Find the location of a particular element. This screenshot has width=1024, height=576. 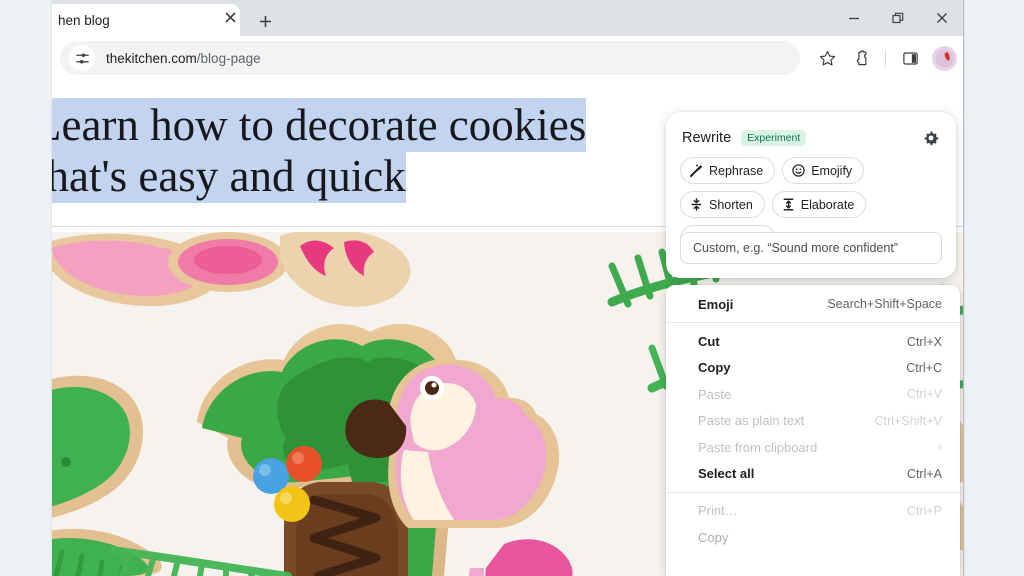

menu-item-select-all: Select all Ctrl+A is located at coordinates (813, 473).